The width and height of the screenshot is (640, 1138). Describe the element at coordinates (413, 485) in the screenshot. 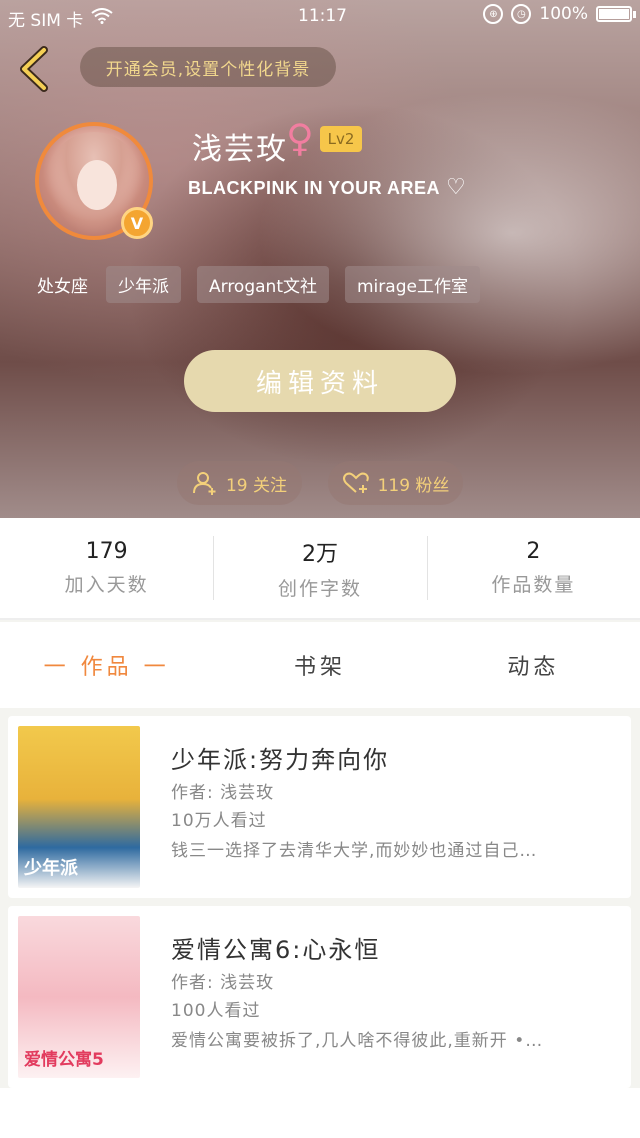

I see `followers-count: 119 粉丝` at that location.